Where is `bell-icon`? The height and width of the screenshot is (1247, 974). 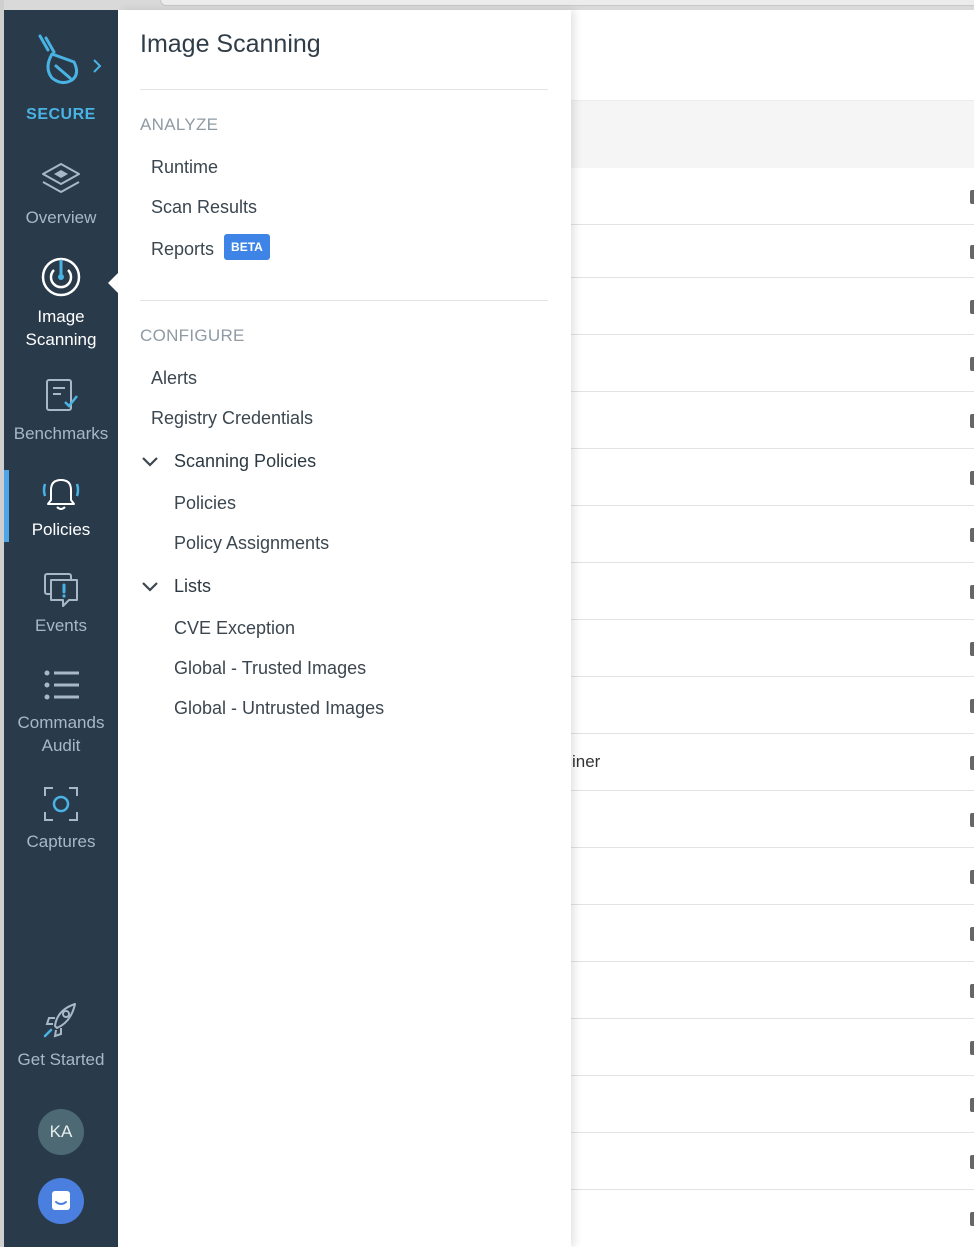
bell-icon is located at coordinates (61, 494).